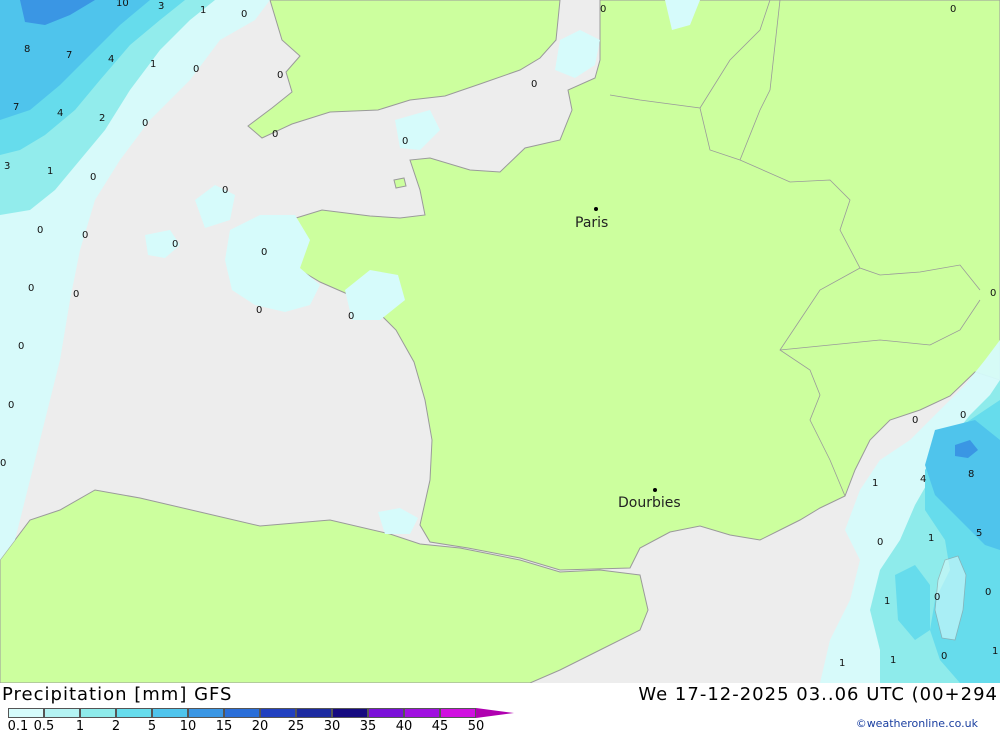 This screenshot has width=1000, height=734. What do you see at coordinates (332, 726) in the screenshot?
I see `legend-label: 30` at bounding box center [332, 726].